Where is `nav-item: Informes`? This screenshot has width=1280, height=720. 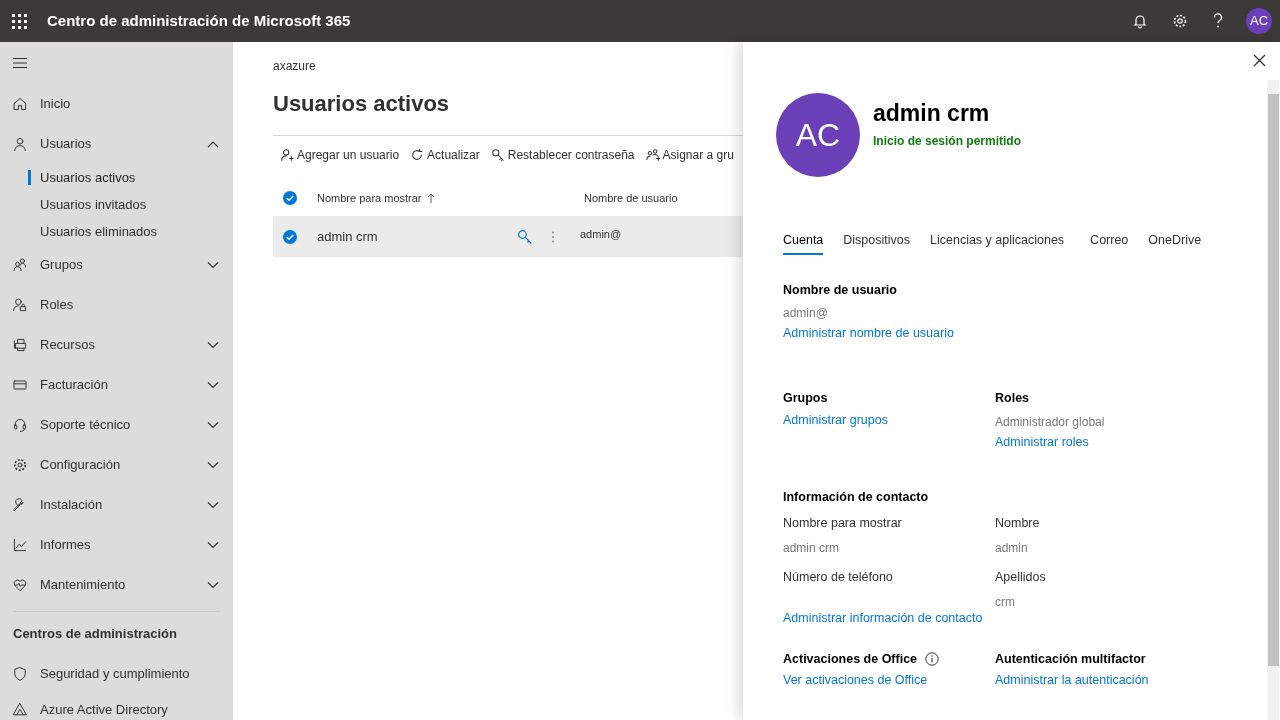 nav-item: Informes is located at coordinates (116, 545).